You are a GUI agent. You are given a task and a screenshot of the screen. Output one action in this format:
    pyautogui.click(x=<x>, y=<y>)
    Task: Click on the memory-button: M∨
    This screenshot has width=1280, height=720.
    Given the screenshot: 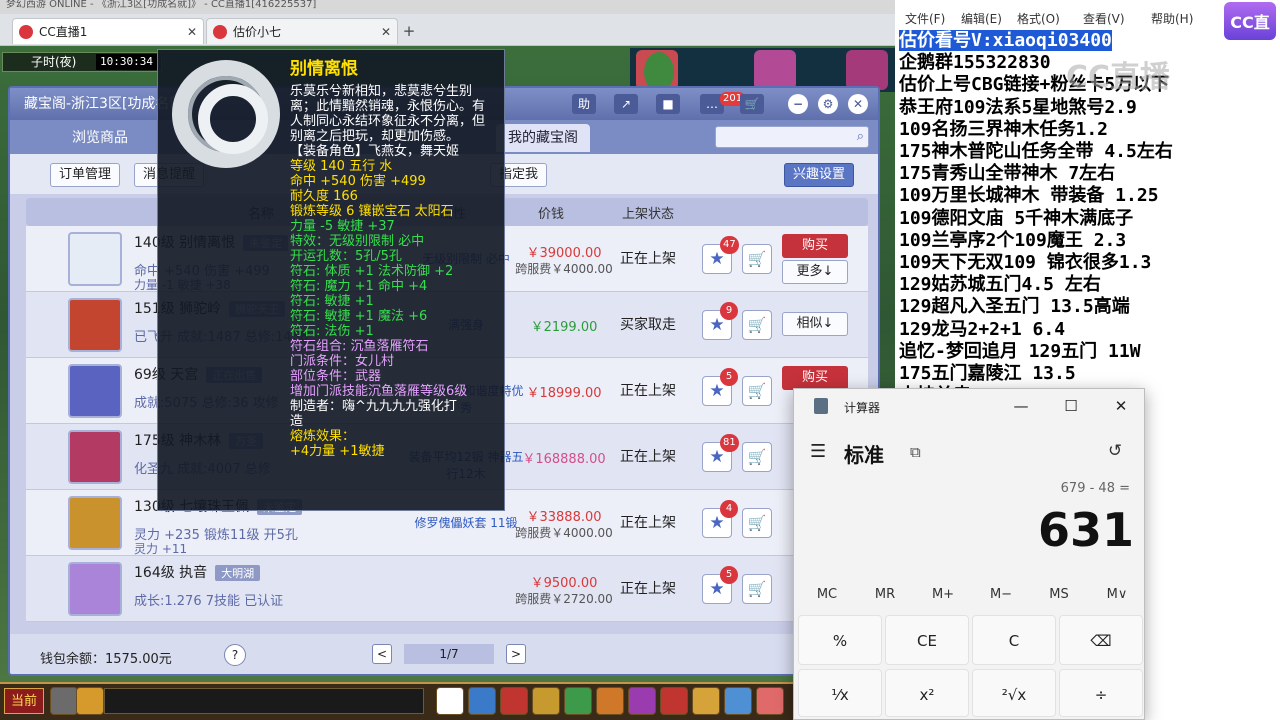 What is the action you would take?
    pyautogui.click(x=1117, y=594)
    